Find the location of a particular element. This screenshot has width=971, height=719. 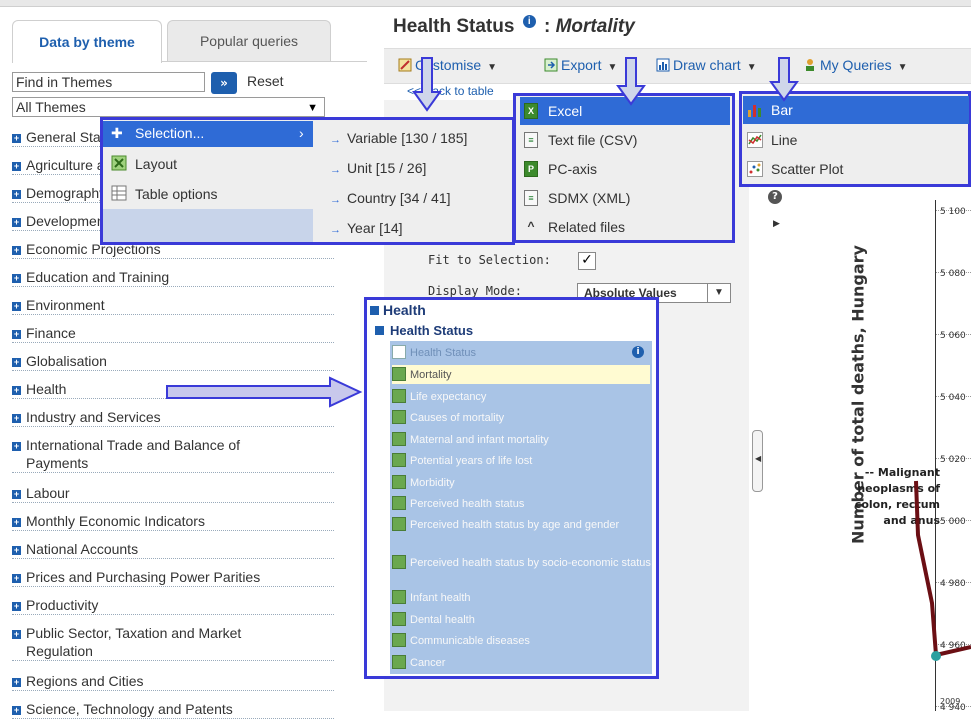

excel-icon: X is located at coordinates (531, 111).